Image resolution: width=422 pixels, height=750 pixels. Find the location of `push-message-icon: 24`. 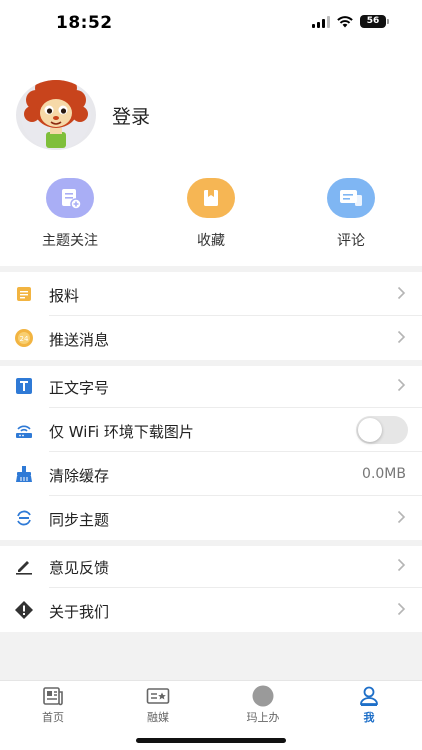

push-message-icon: 24 is located at coordinates (24, 338).